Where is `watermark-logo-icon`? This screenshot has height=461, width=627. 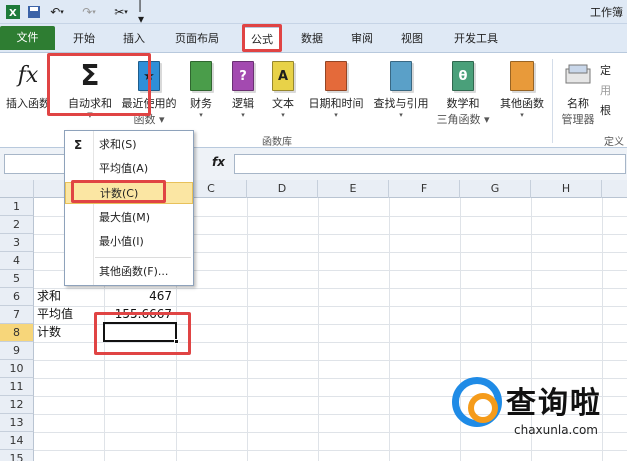 watermark-logo-icon is located at coordinates (477, 402).